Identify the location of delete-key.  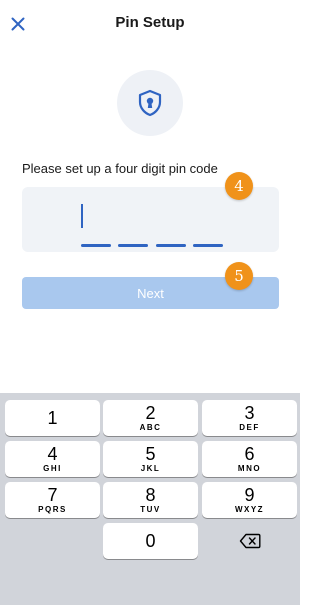
(249, 541).